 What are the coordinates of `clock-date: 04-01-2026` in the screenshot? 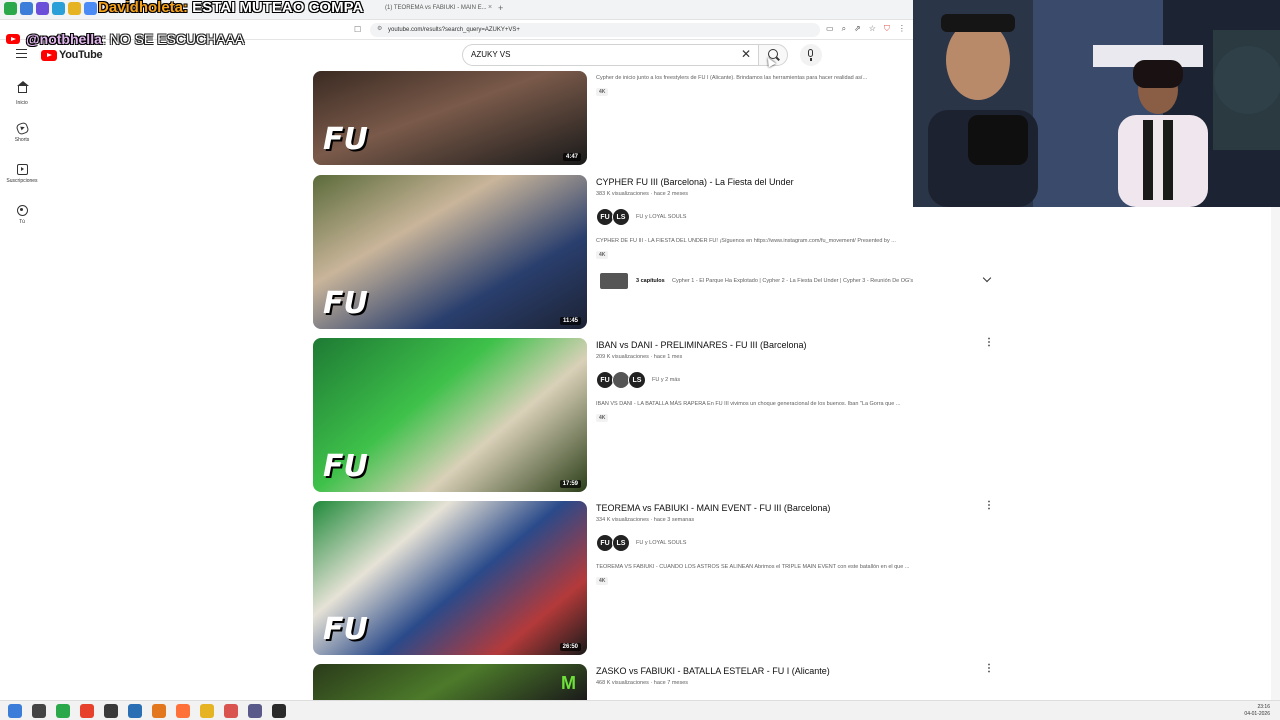 It's located at (1257, 714).